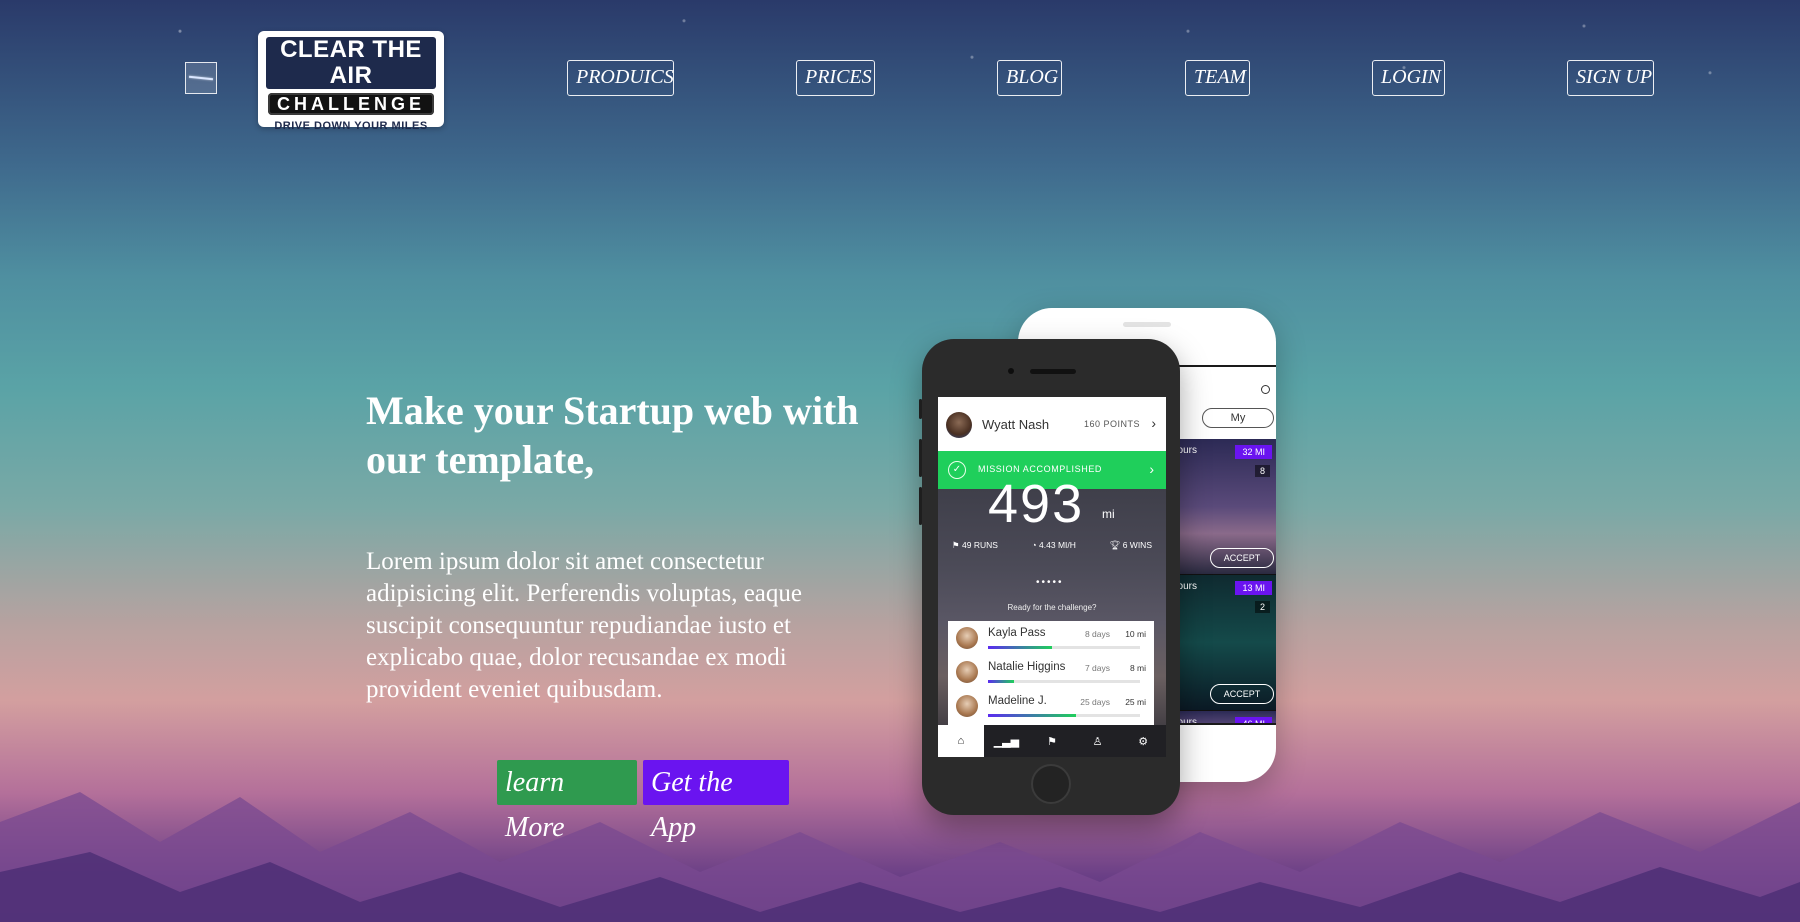  I want to click on learn-more-button: learn More, so click(567, 801).